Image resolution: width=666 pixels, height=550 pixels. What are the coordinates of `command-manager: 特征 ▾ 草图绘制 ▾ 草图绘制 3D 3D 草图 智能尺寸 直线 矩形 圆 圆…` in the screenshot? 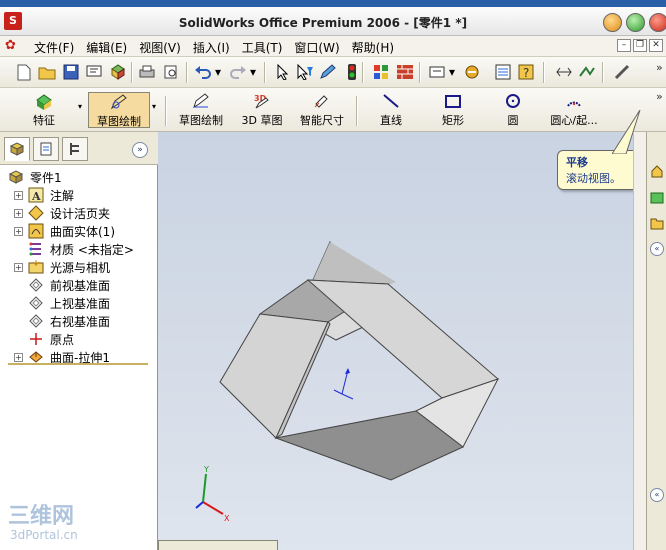 It's located at (333, 110).